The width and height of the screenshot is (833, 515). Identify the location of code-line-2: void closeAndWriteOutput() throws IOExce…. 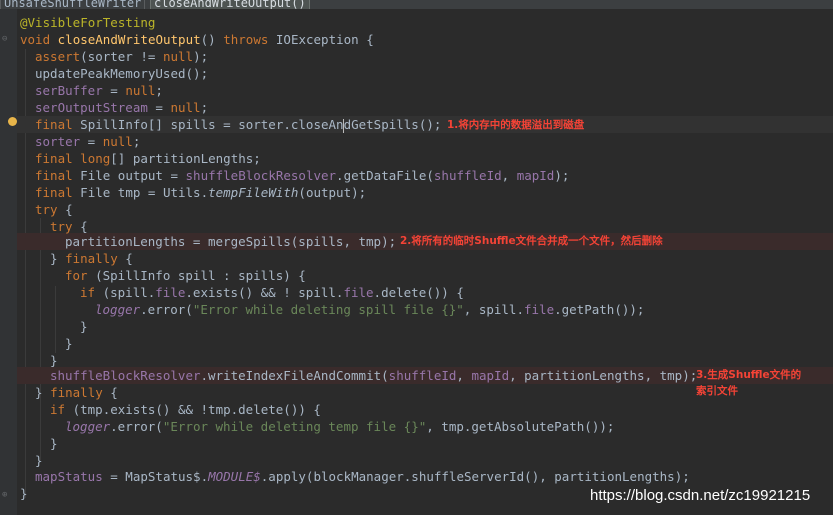
(197, 39).